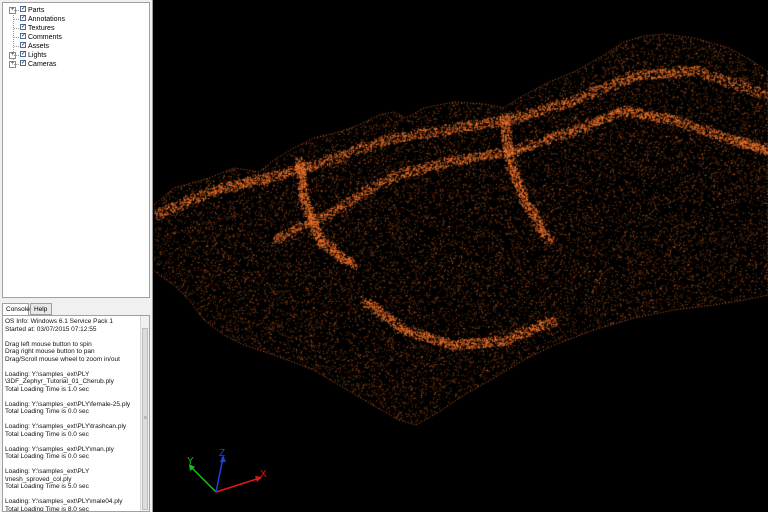 This screenshot has width=768, height=512. What do you see at coordinates (219, 475) in the screenshot?
I see `axis-z-line` at bounding box center [219, 475].